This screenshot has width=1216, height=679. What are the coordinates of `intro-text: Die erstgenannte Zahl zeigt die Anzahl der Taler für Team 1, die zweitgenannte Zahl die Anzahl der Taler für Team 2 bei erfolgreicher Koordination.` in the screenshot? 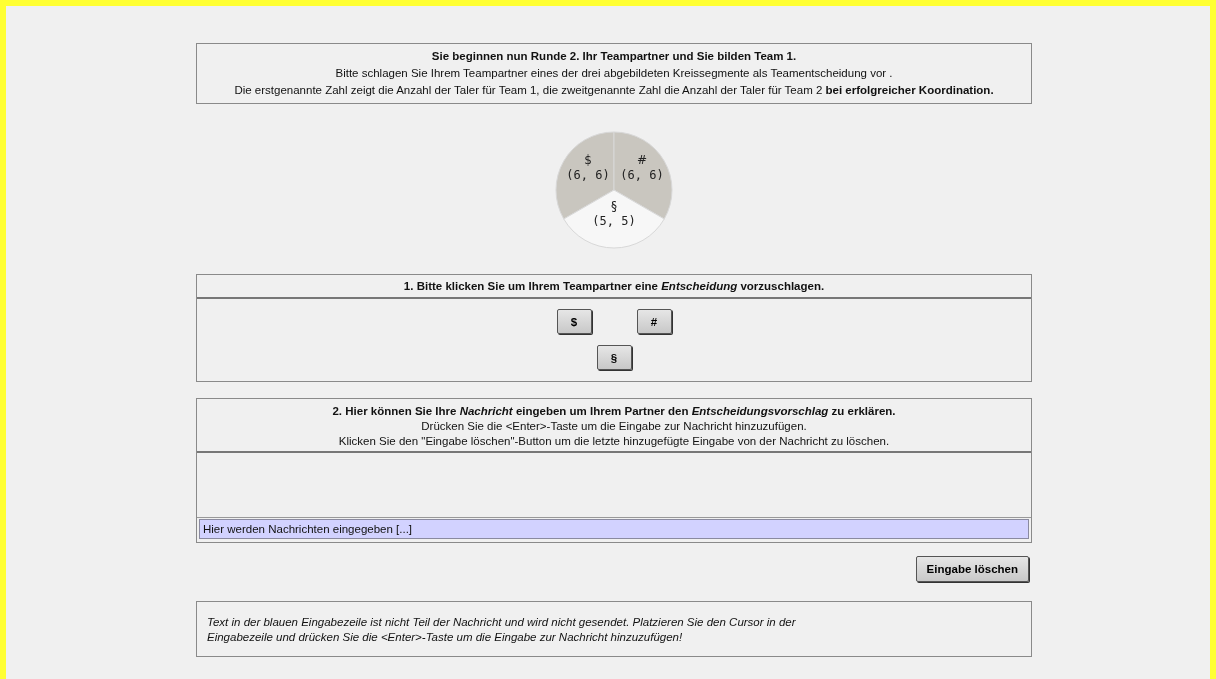 It's located at (614, 90).